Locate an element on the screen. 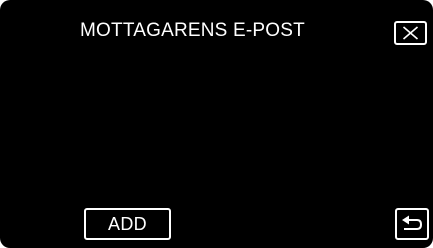  close-button is located at coordinates (410, 33).